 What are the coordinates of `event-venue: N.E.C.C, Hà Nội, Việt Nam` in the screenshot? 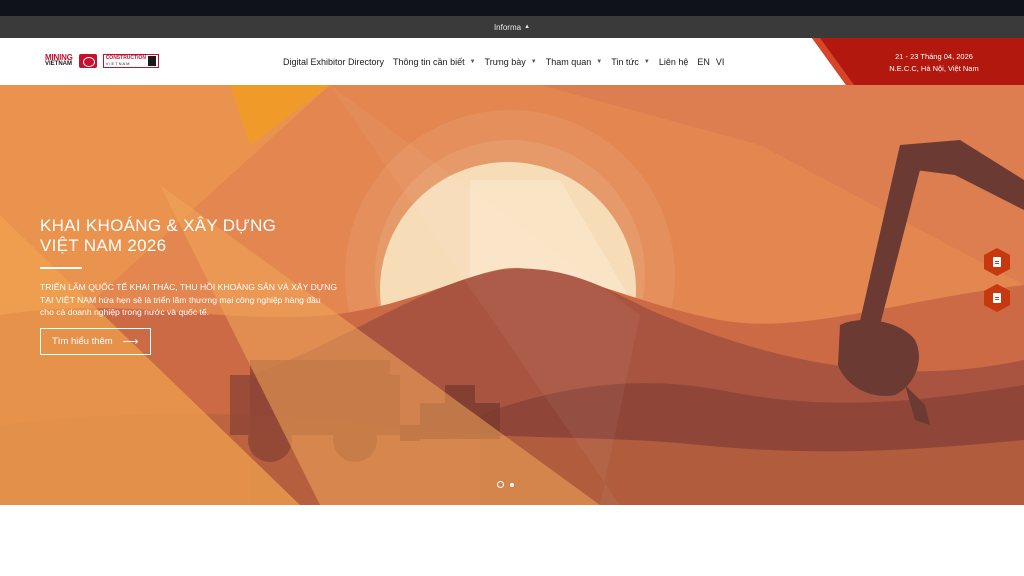 It's located at (934, 68).